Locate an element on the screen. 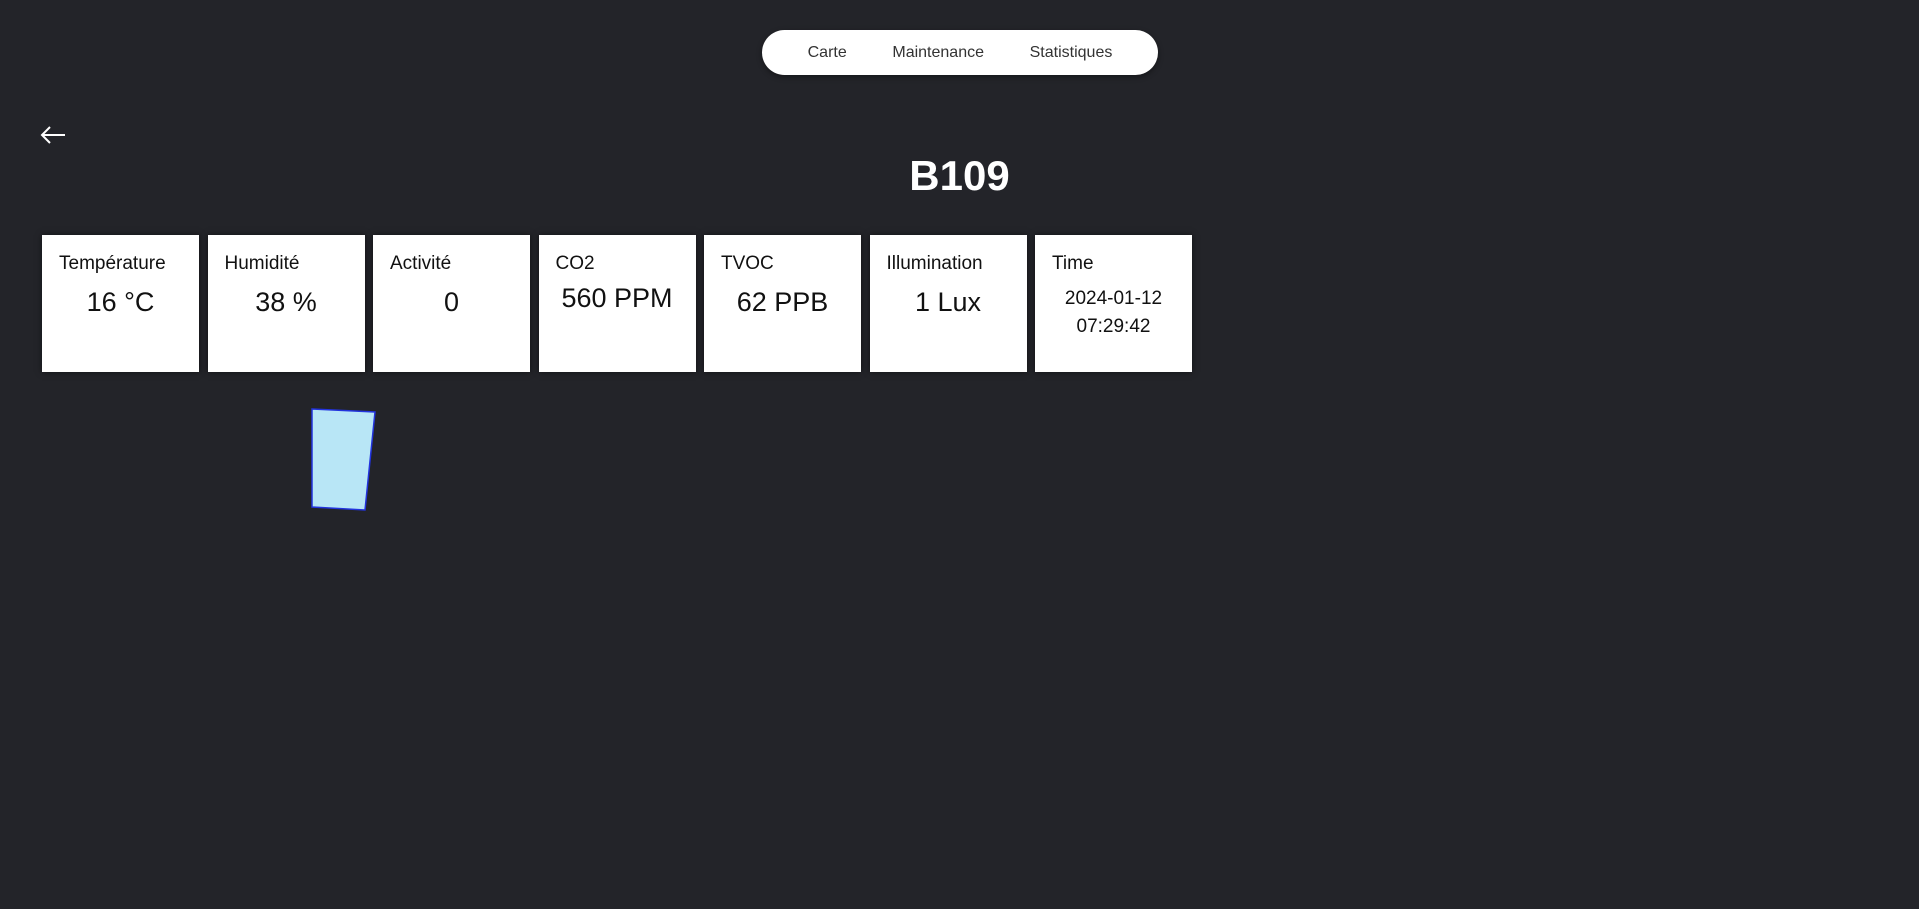  room-plan is located at coordinates (343, 459).